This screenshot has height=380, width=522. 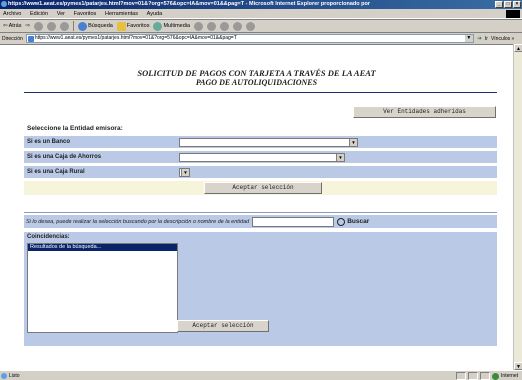 I want to click on menu-ayuda: Ayuda, so click(x=155, y=14).